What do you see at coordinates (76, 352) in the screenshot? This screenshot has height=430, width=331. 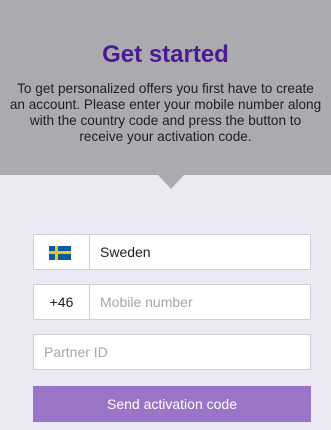 I see `partner-id-input: Partner ID` at bounding box center [76, 352].